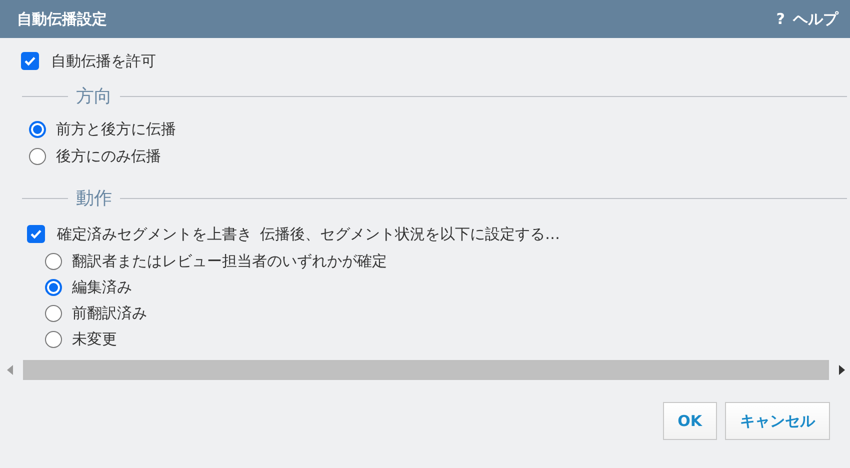 The height and width of the screenshot is (468, 850). Describe the element at coordinates (108, 156) in the screenshot. I see `radio-label: 後方にのみ伝播` at that location.